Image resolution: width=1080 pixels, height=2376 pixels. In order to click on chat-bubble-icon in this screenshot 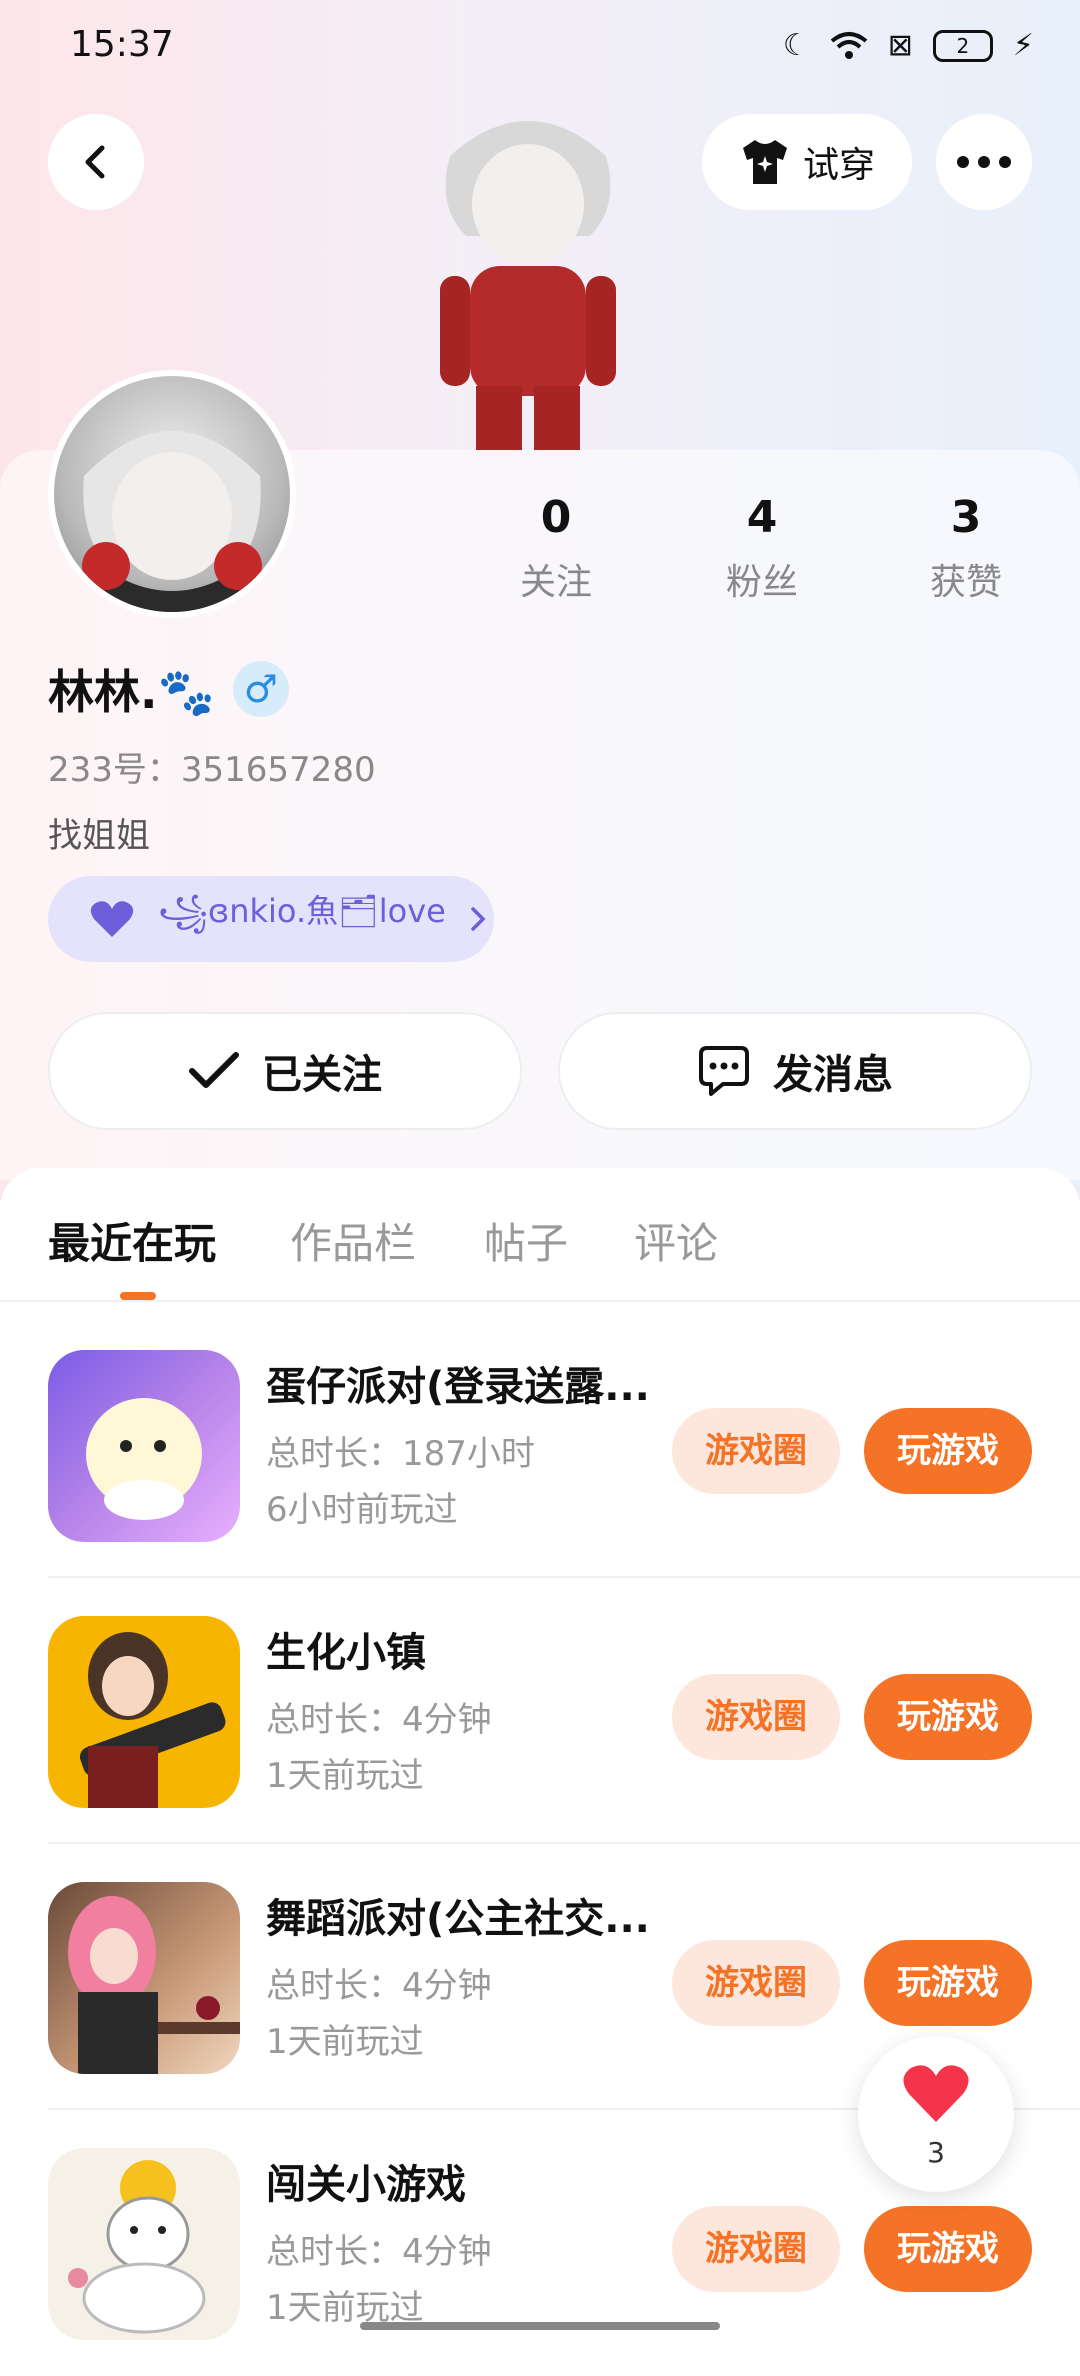, I will do `click(724, 1071)`.